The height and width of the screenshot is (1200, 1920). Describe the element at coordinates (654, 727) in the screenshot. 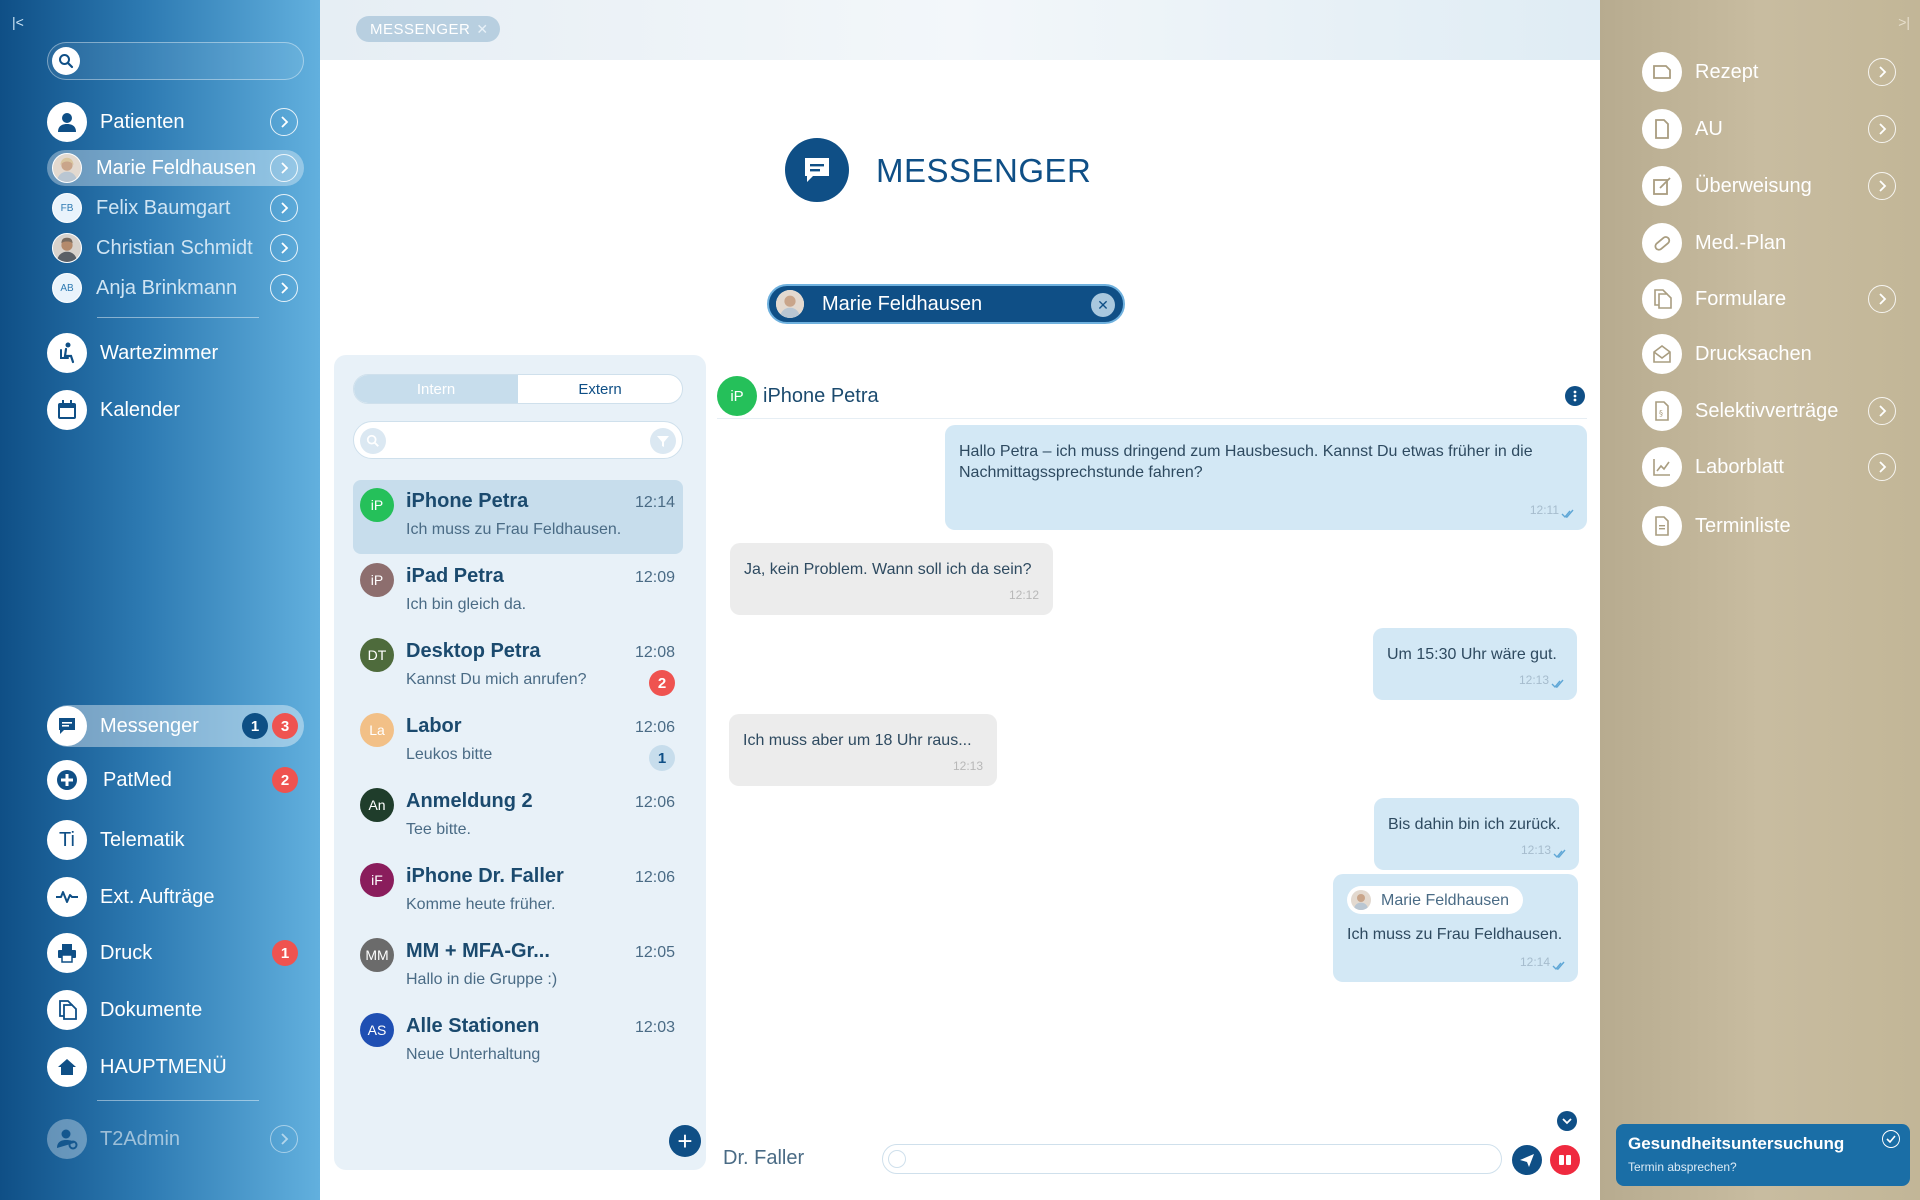

I see `message-time: 12:06` at that location.